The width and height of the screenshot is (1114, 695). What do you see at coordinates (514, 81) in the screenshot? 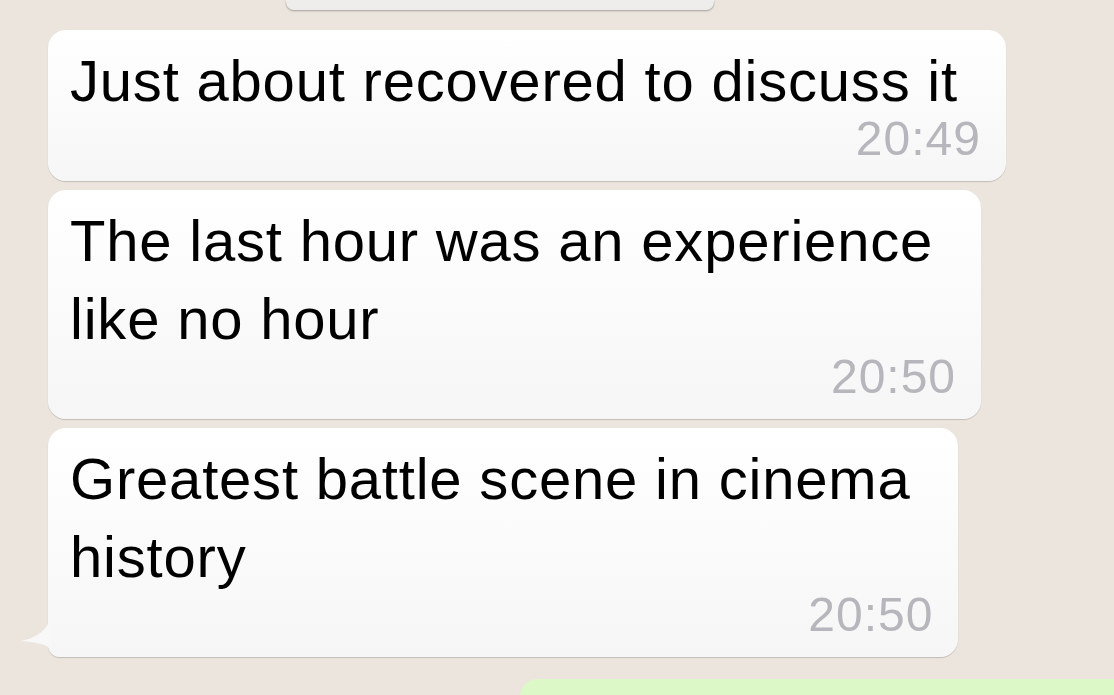
I see `message-text: Just about recovered to discuss it` at bounding box center [514, 81].